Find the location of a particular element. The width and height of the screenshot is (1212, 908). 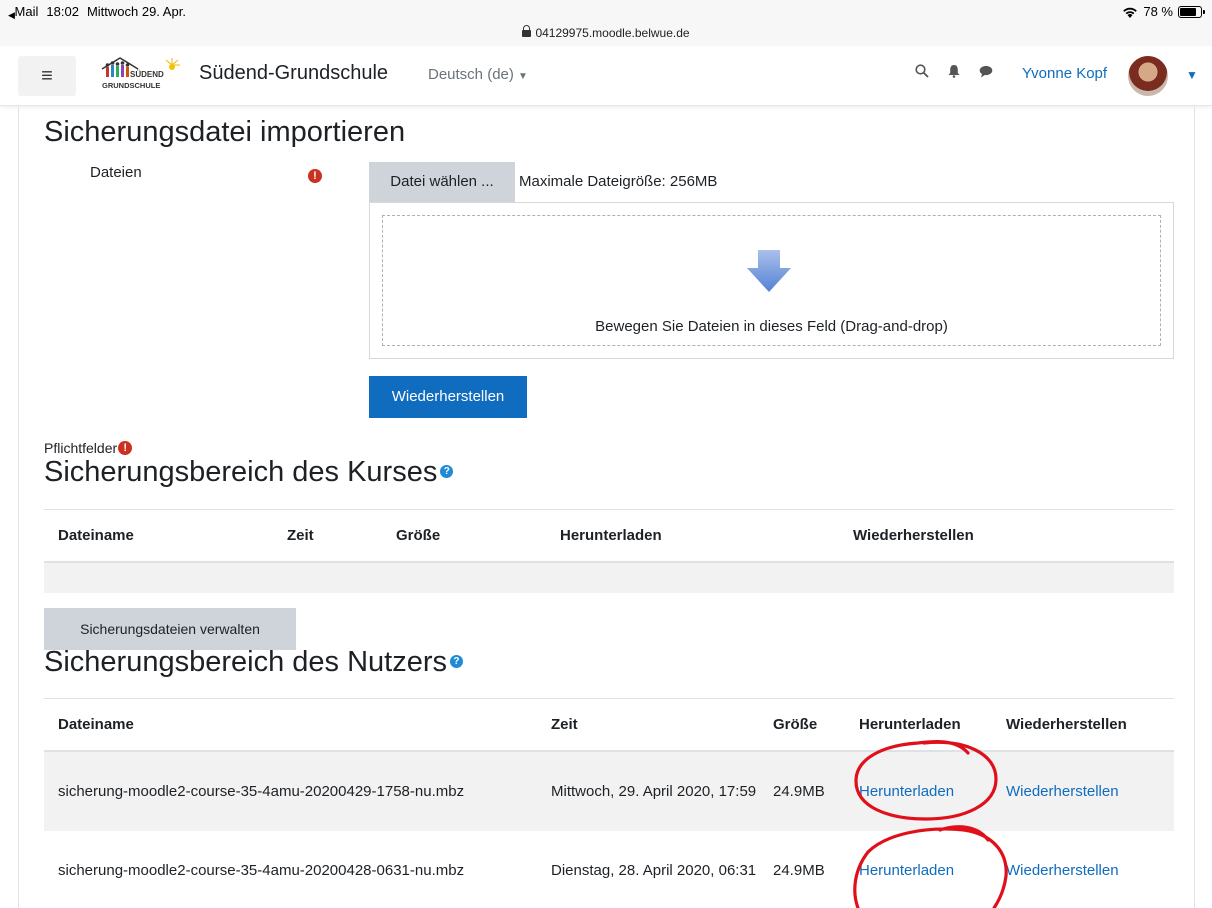

back-app-label: Mail is located at coordinates (26, 11).